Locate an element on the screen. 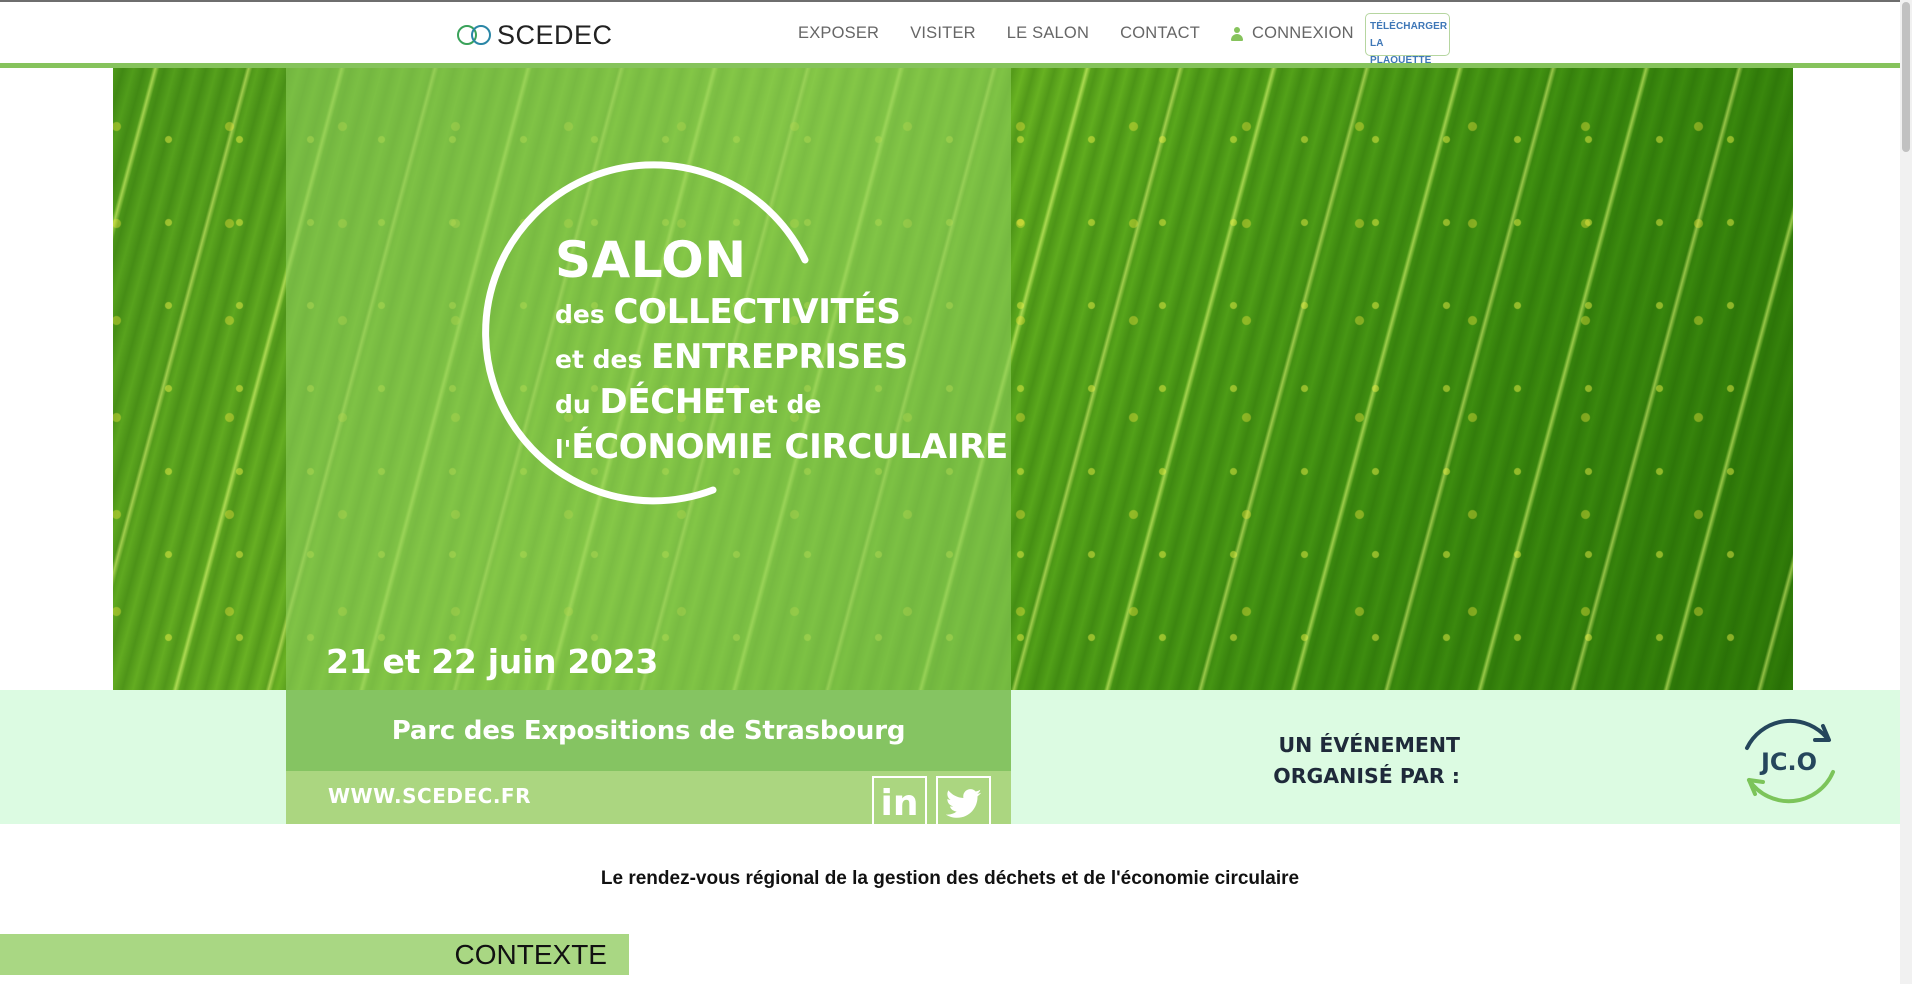  vertical-scrollbar is located at coordinates (1906, 492).